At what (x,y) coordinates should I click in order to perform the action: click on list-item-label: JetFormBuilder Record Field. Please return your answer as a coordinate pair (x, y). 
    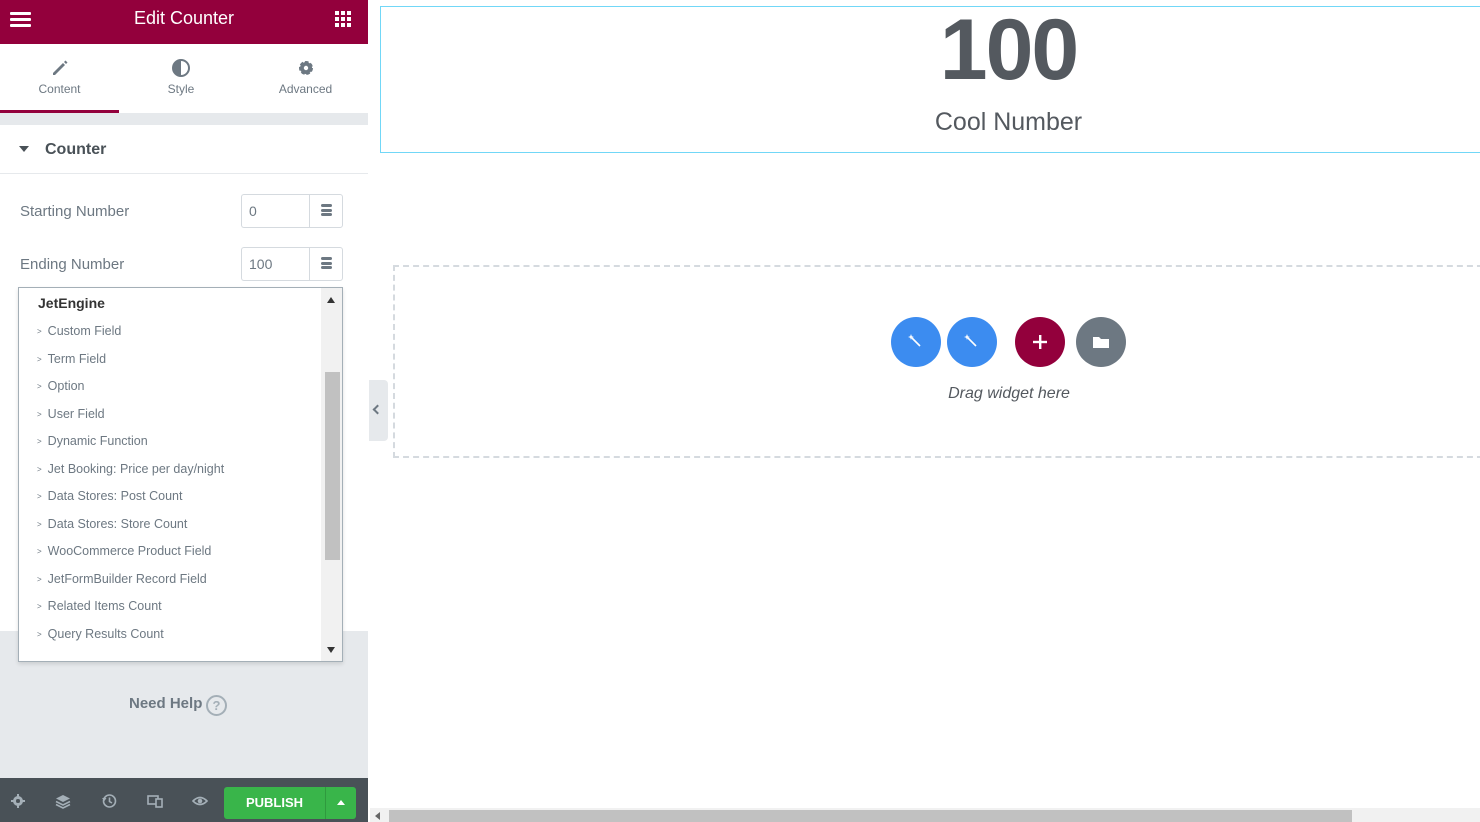
    Looking at the image, I should click on (127, 578).